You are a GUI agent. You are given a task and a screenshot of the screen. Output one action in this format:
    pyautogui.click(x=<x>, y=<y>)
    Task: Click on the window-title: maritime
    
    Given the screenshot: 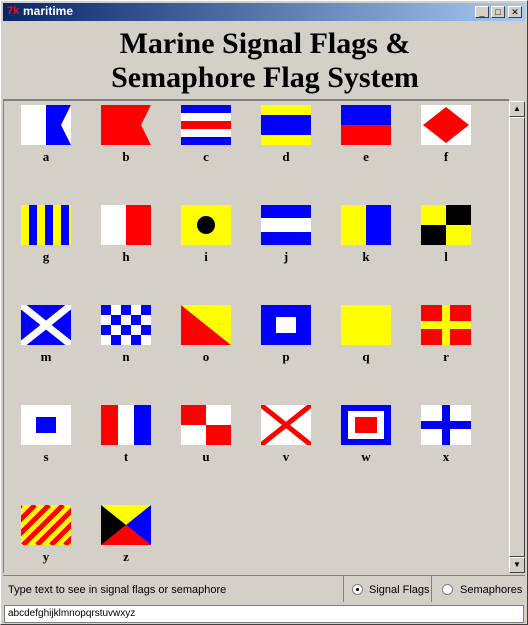 What is the action you would take?
    pyautogui.click(x=48, y=11)
    